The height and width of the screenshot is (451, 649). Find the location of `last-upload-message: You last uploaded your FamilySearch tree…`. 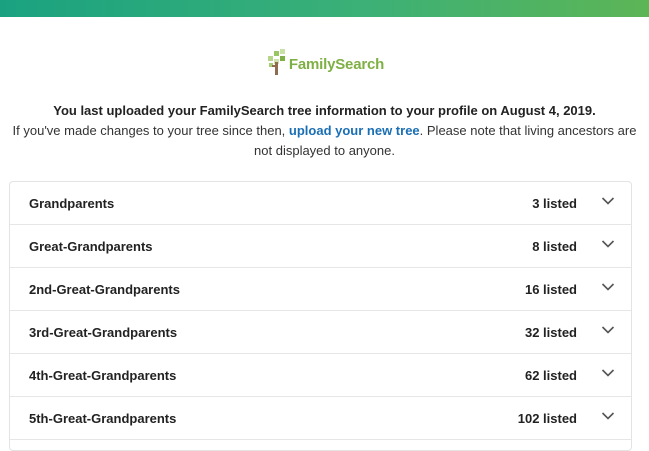

last-upload-message: You last uploaded your FamilySearch tree… is located at coordinates (324, 110).